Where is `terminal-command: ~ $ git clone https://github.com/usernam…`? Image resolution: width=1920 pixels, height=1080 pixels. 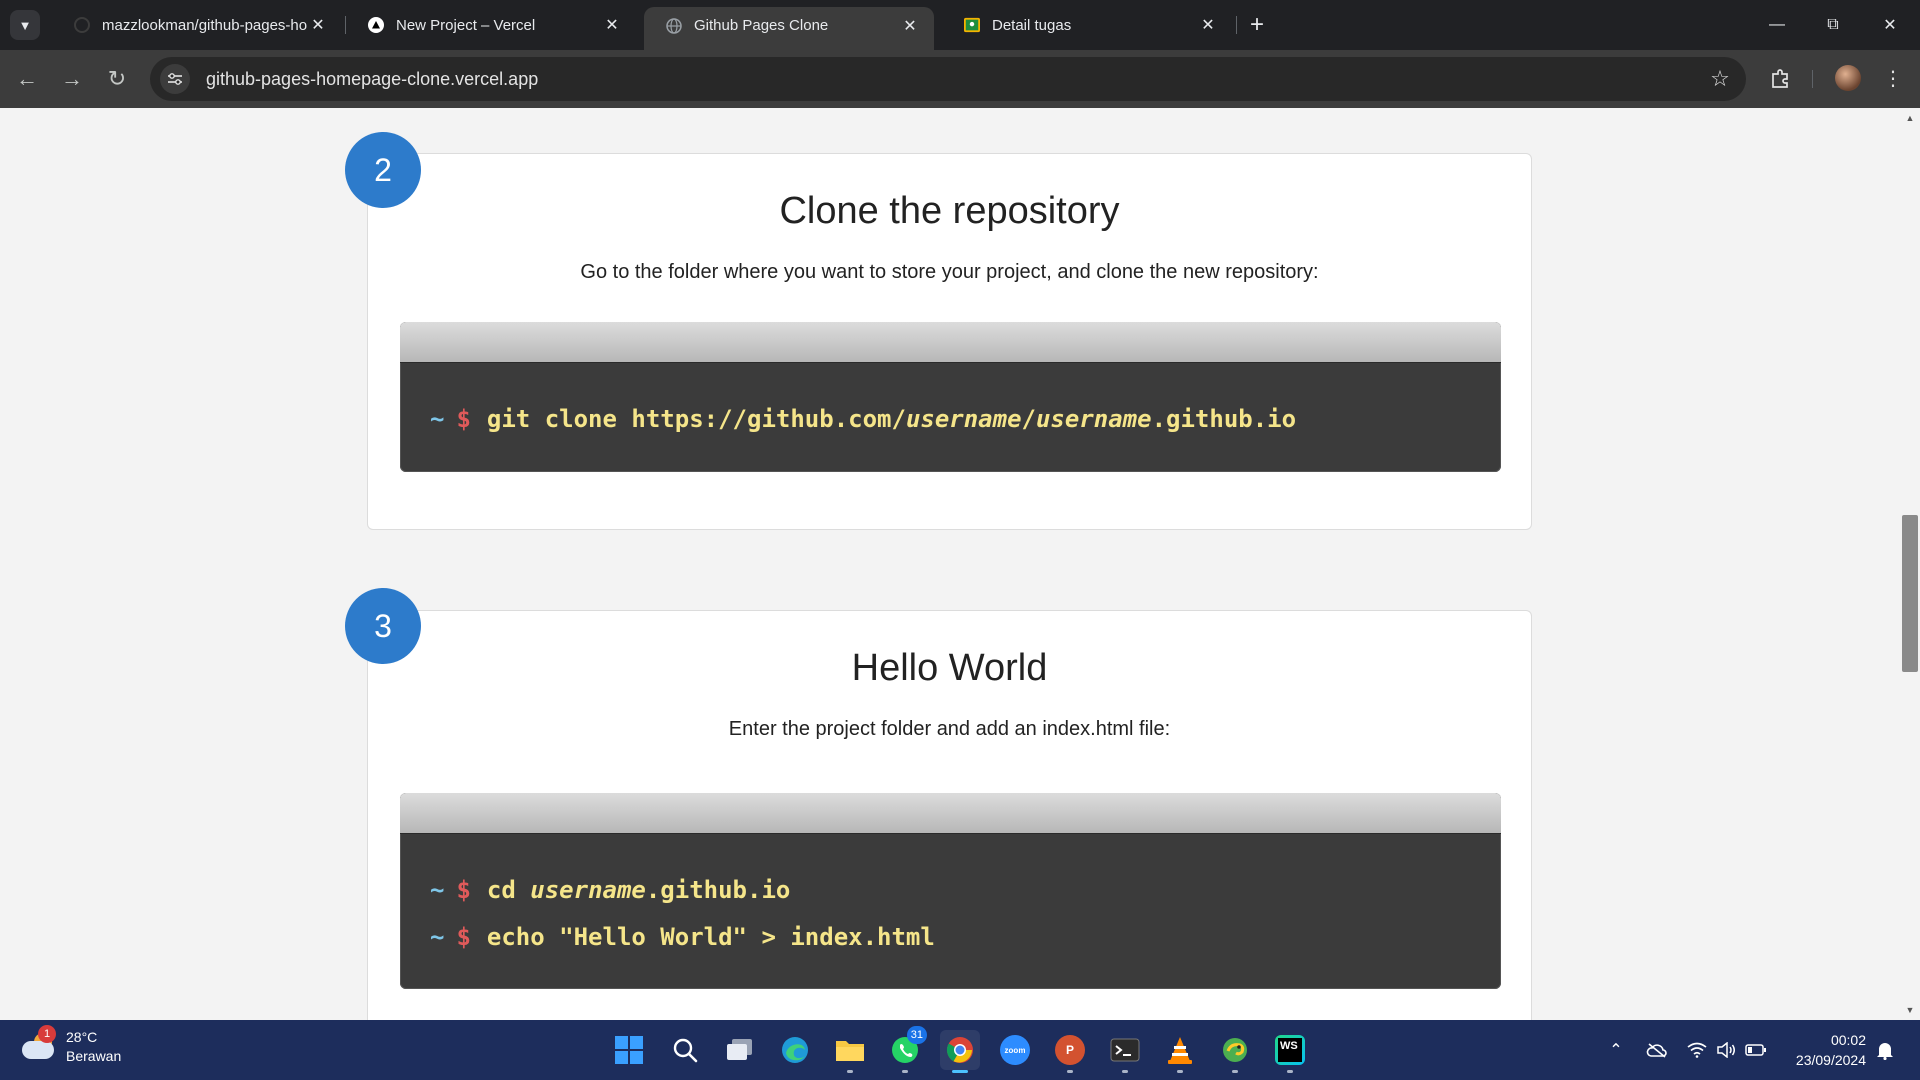 terminal-command: ~ $ git clone https://github.com/usernam… is located at coordinates (950, 418).